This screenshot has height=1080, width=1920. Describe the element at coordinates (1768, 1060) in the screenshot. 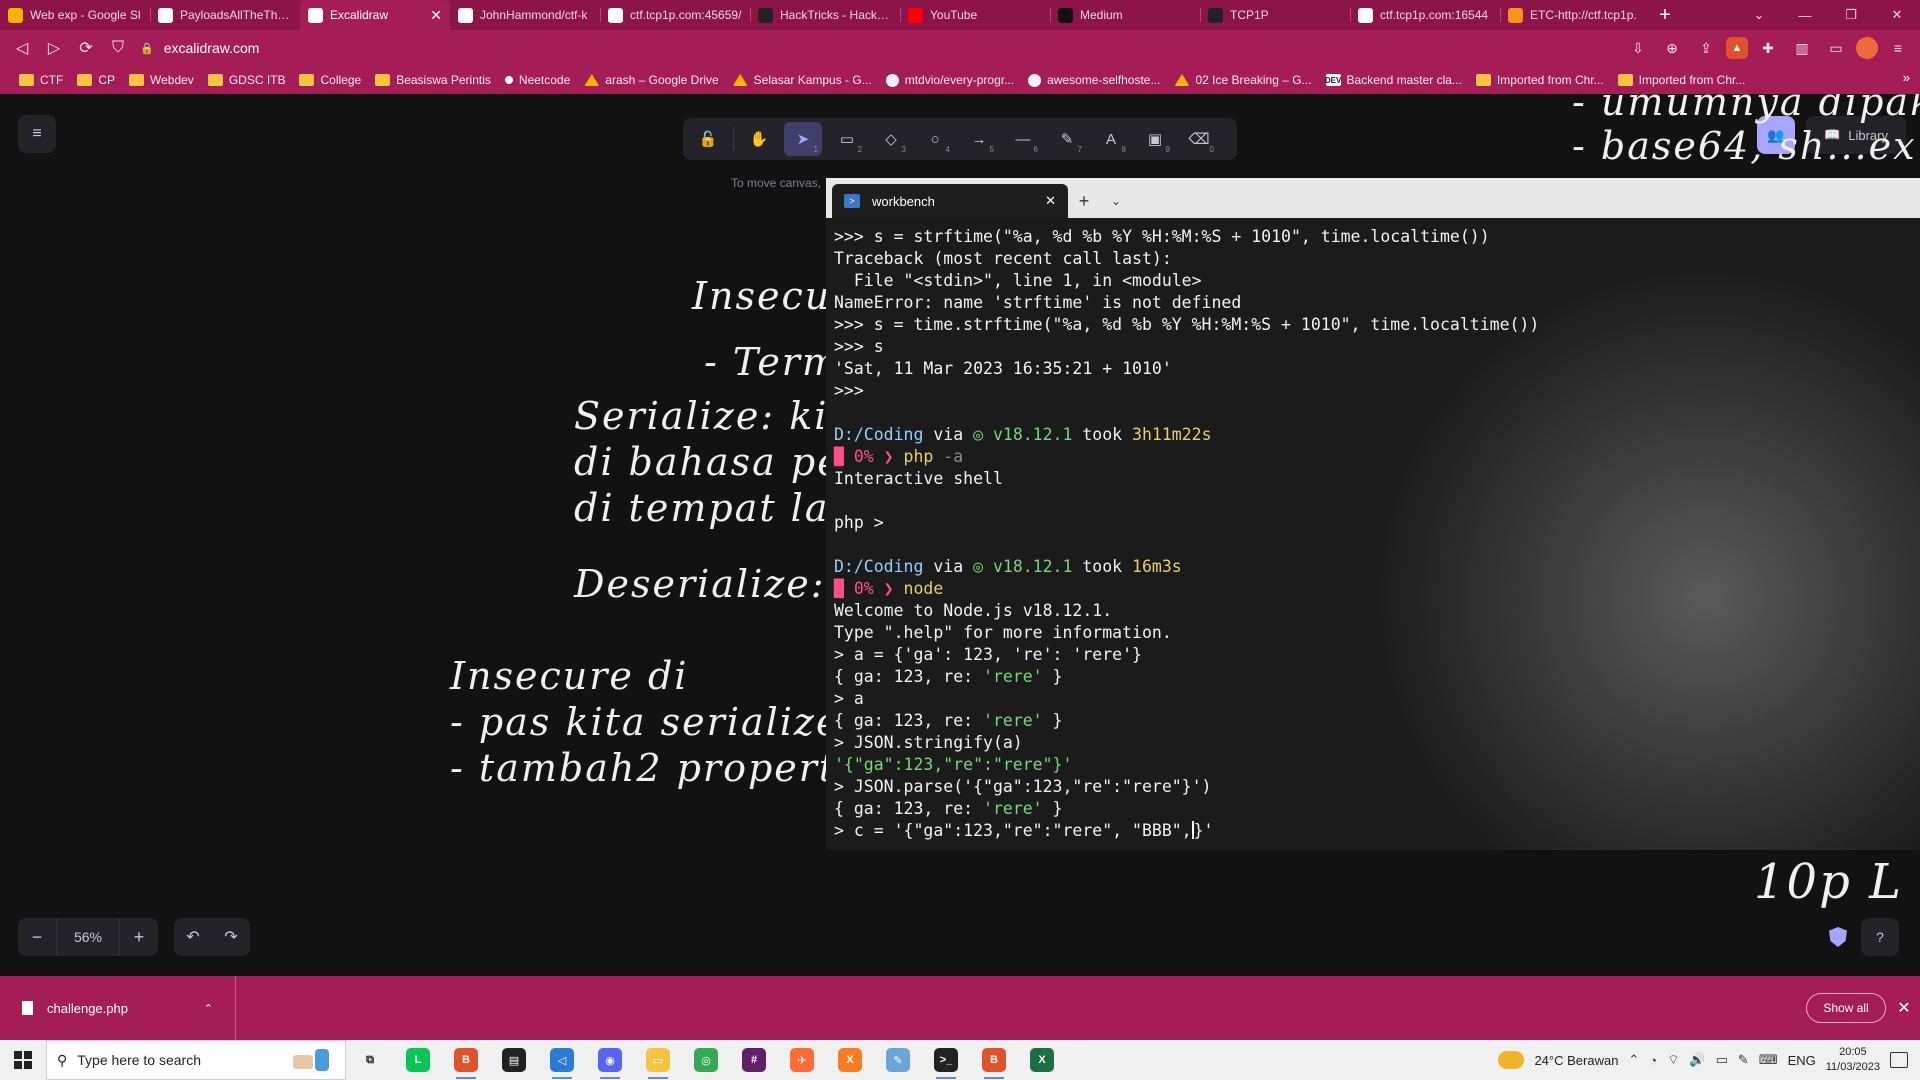

I see `keyboard-icon: ⌨` at that location.